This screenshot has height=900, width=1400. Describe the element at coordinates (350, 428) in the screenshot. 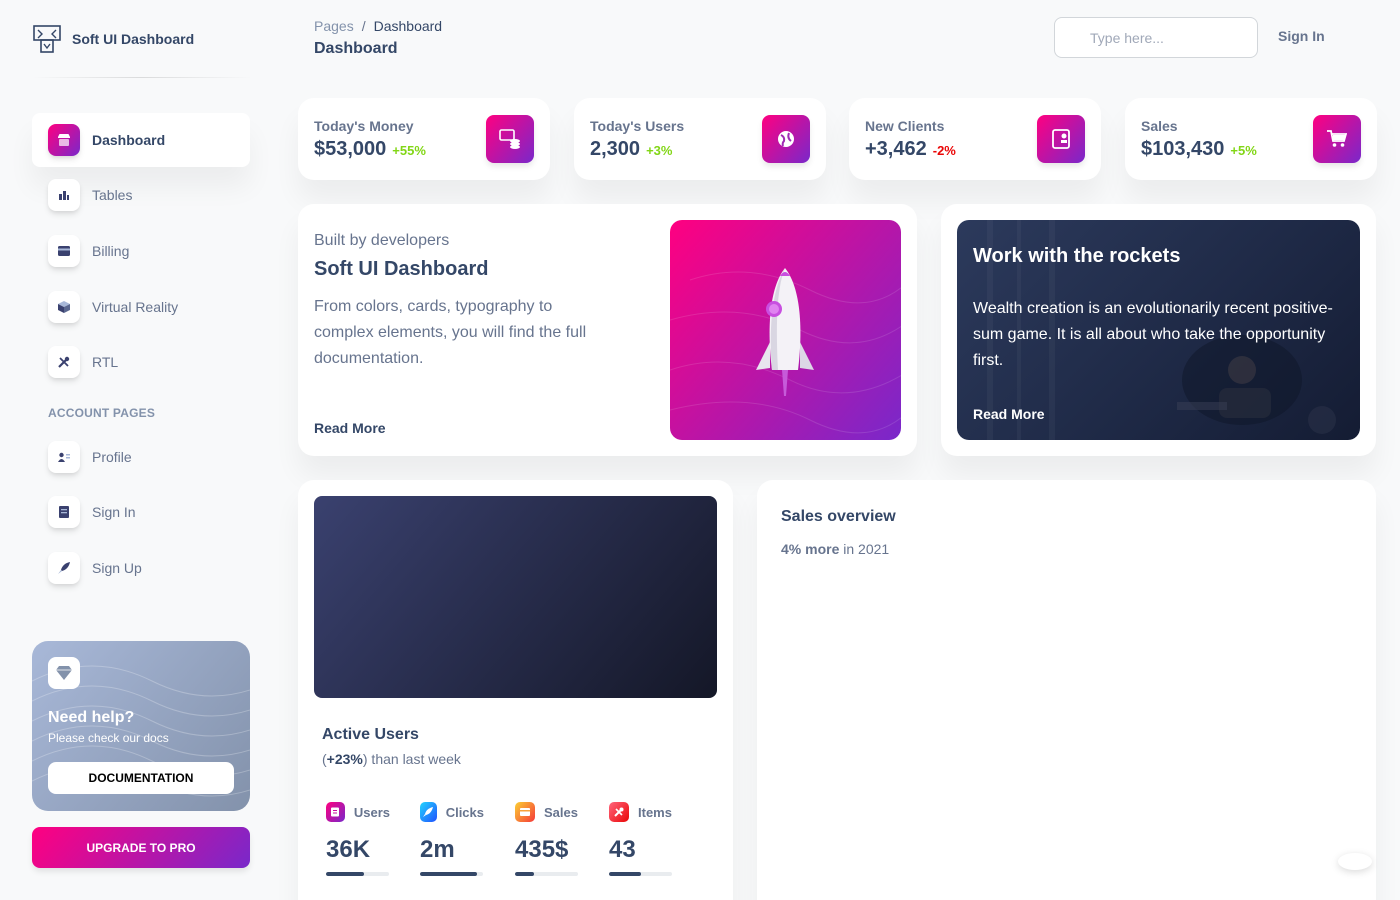

I see `developers-read-more-link: Read More` at that location.